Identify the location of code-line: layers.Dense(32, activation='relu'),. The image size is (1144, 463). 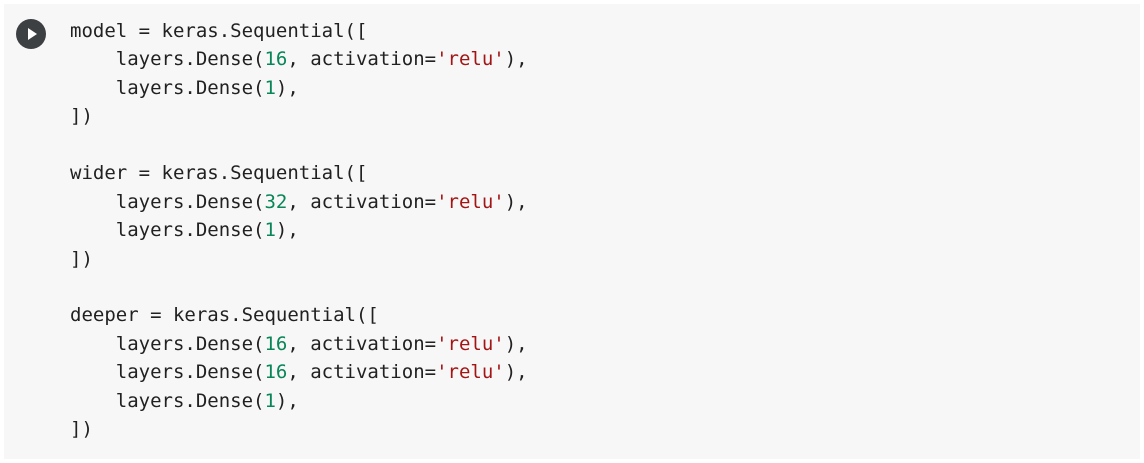
(299, 202).